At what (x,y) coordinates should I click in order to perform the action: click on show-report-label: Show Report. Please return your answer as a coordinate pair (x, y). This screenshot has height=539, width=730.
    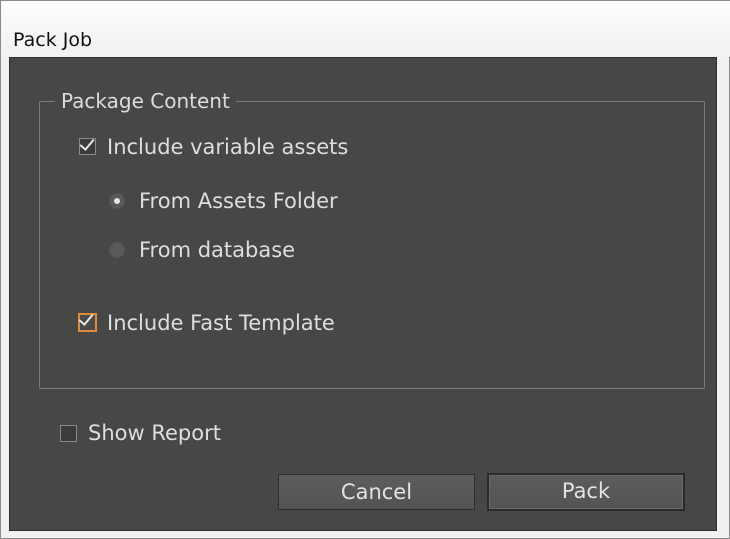
    Looking at the image, I should click on (154, 433).